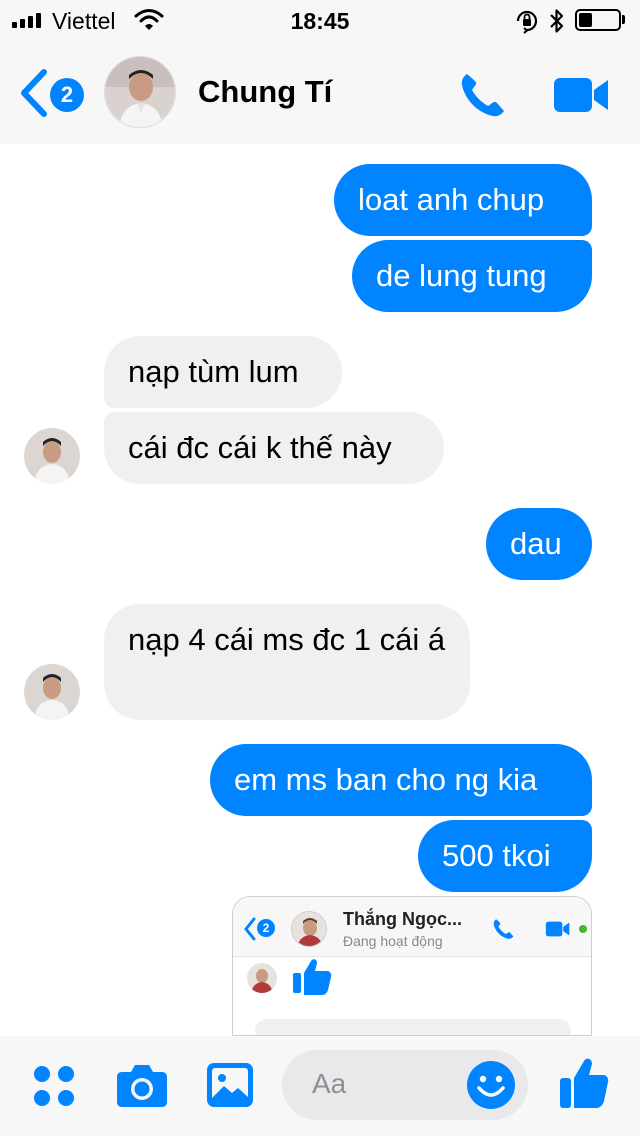 This screenshot has width=640, height=1136. I want to click on camera-icon, so click(142, 1086).